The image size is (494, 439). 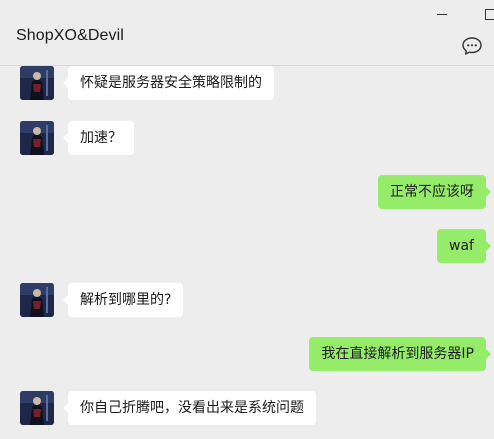 What do you see at coordinates (98, 138) in the screenshot?
I see `message-bubble-incoming: 加速？` at bounding box center [98, 138].